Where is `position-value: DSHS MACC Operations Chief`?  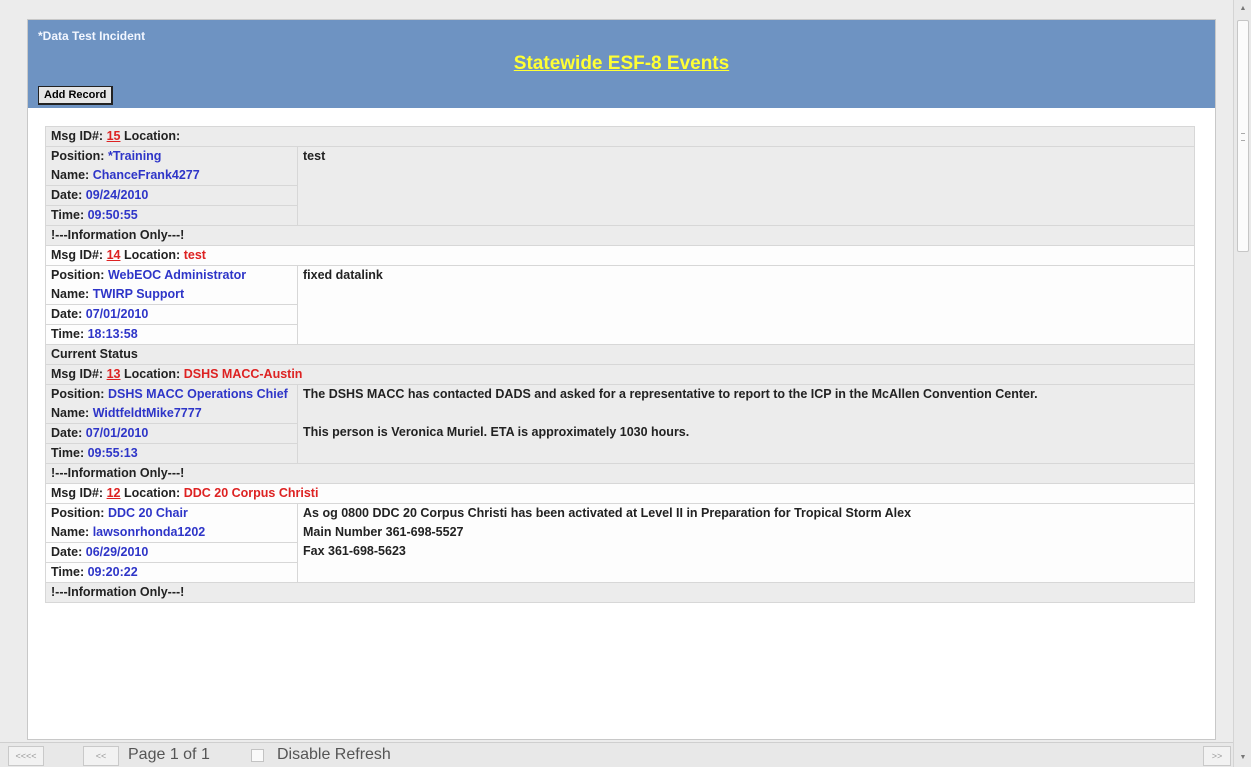 position-value: DSHS MACC Operations Chief is located at coordinates (197, 394).